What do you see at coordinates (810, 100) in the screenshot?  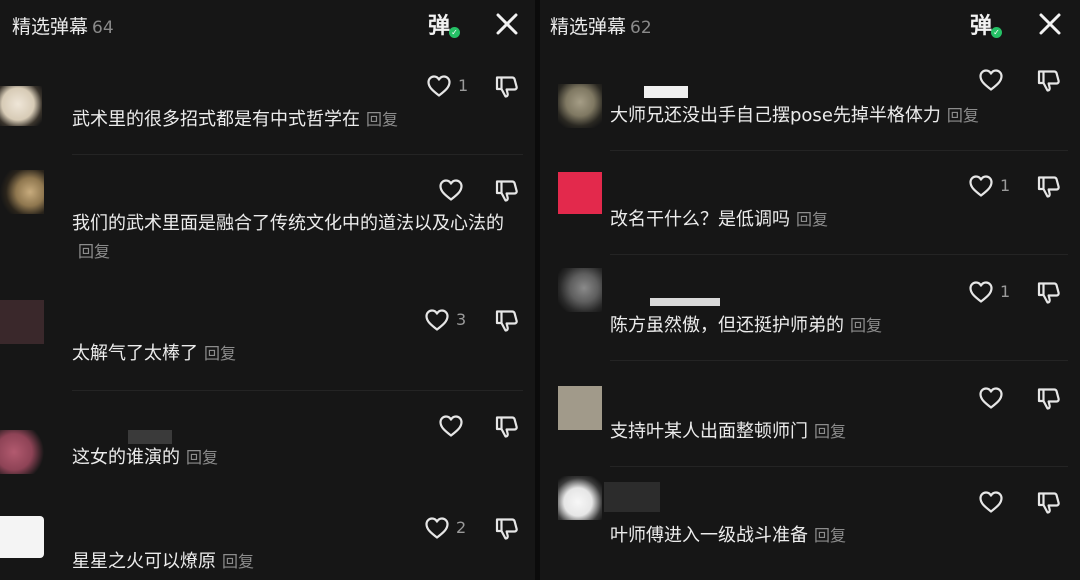 I see `comment-item: 大师兄还没出手自己摆pose先掉半格体力 回复` at bounding box center [810, 100].